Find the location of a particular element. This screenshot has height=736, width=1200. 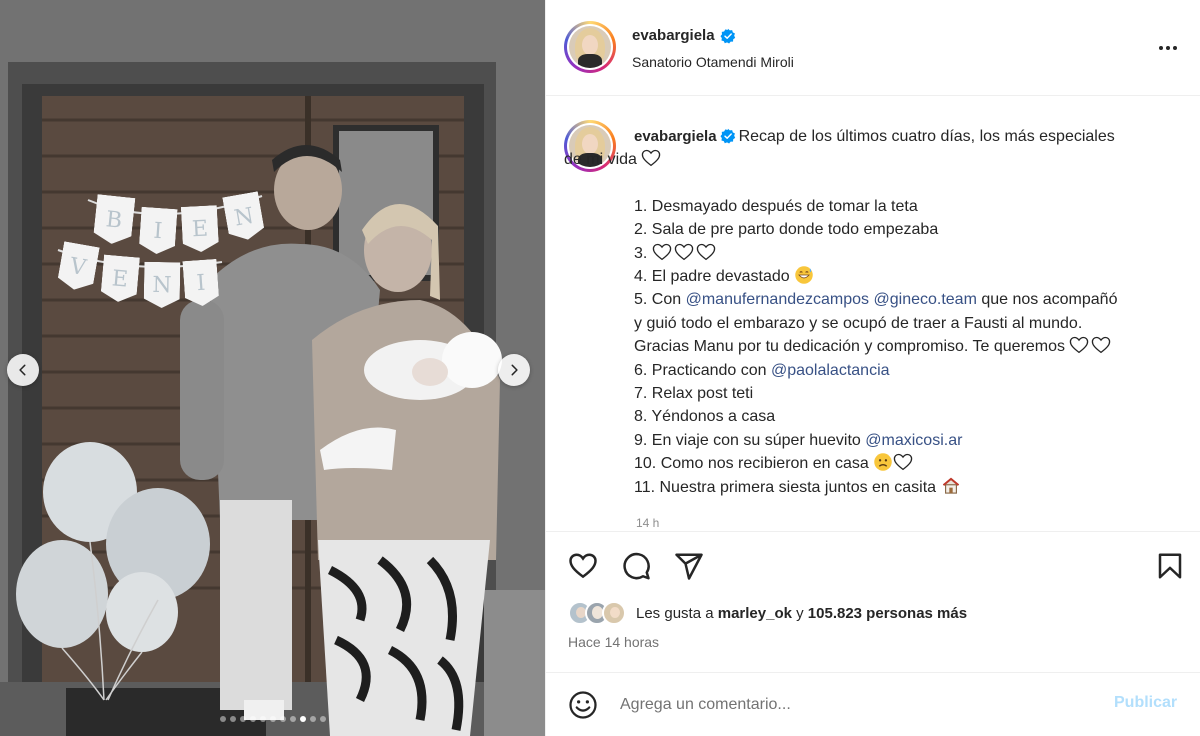

item-text: que nos acompañó is located at coordinates (1049, 300).